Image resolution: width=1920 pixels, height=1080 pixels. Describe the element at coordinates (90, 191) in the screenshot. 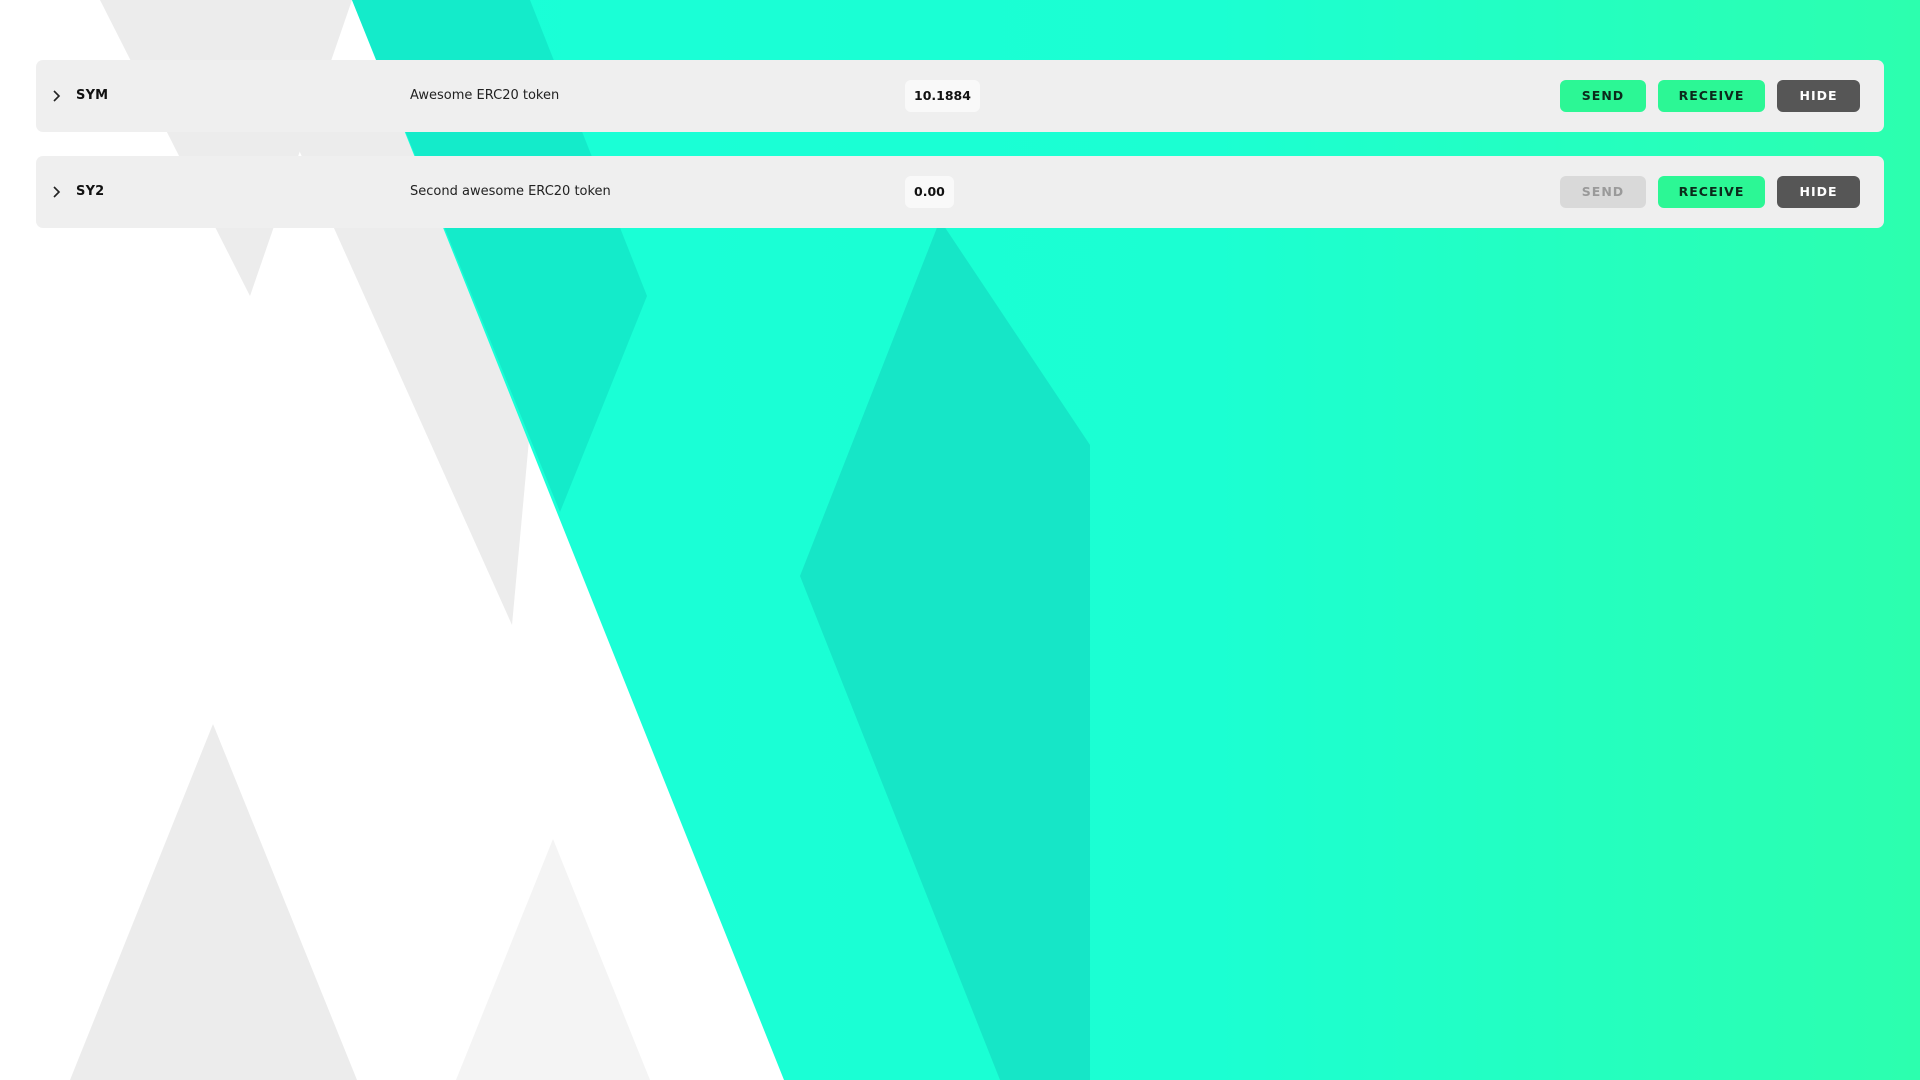

I see `token-symbol: SY2` at that location.